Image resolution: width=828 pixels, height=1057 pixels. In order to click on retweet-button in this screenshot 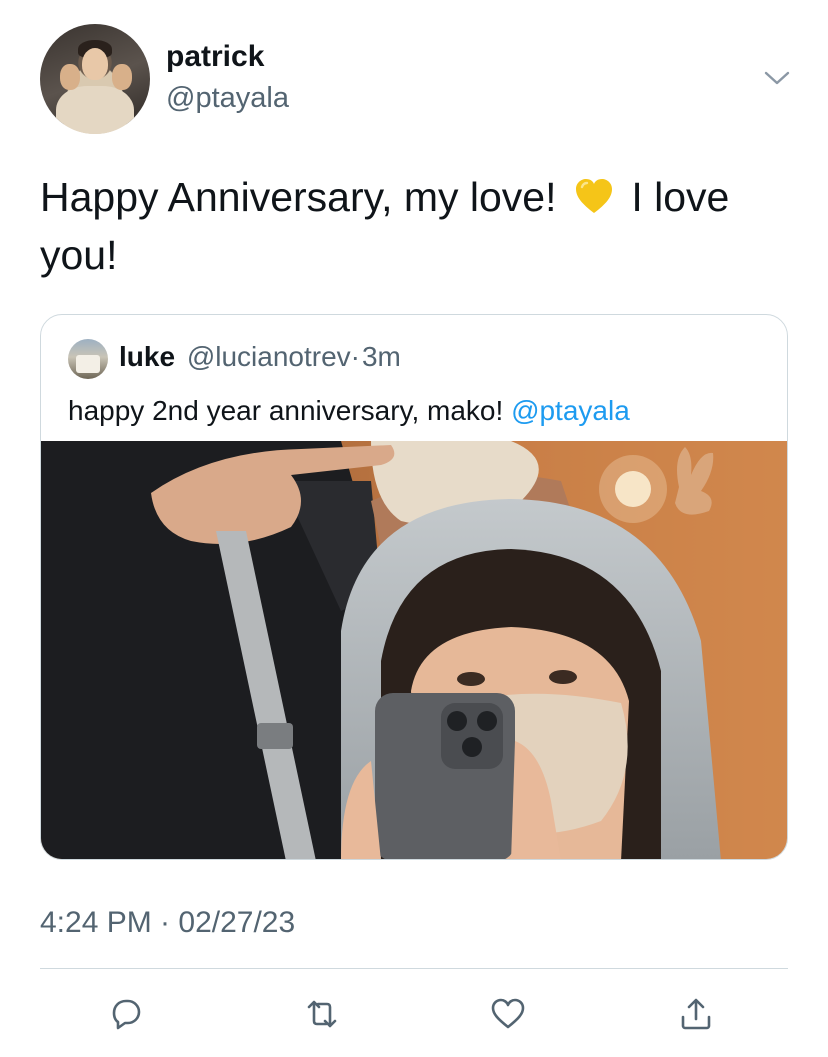, I will do `click(322, 1014)`.